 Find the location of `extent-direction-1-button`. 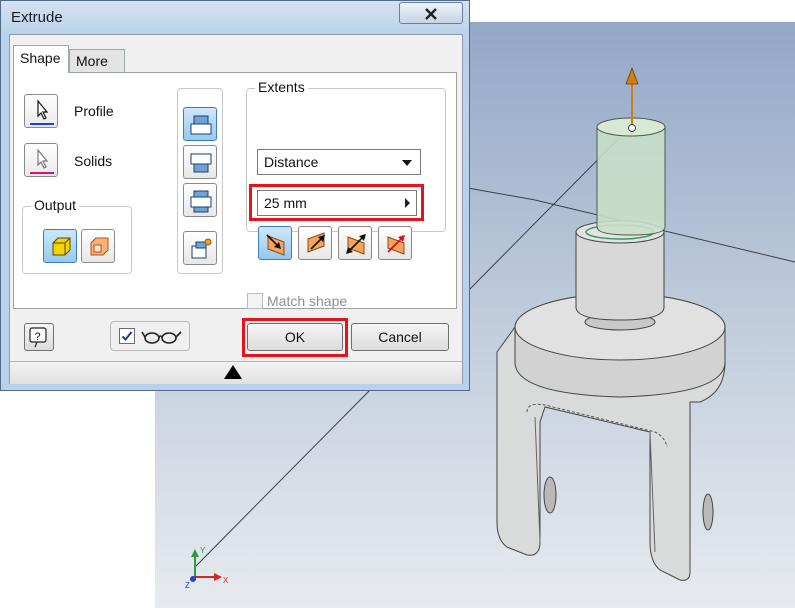

extent-direction-1-button is located at coordinates (275, 243).